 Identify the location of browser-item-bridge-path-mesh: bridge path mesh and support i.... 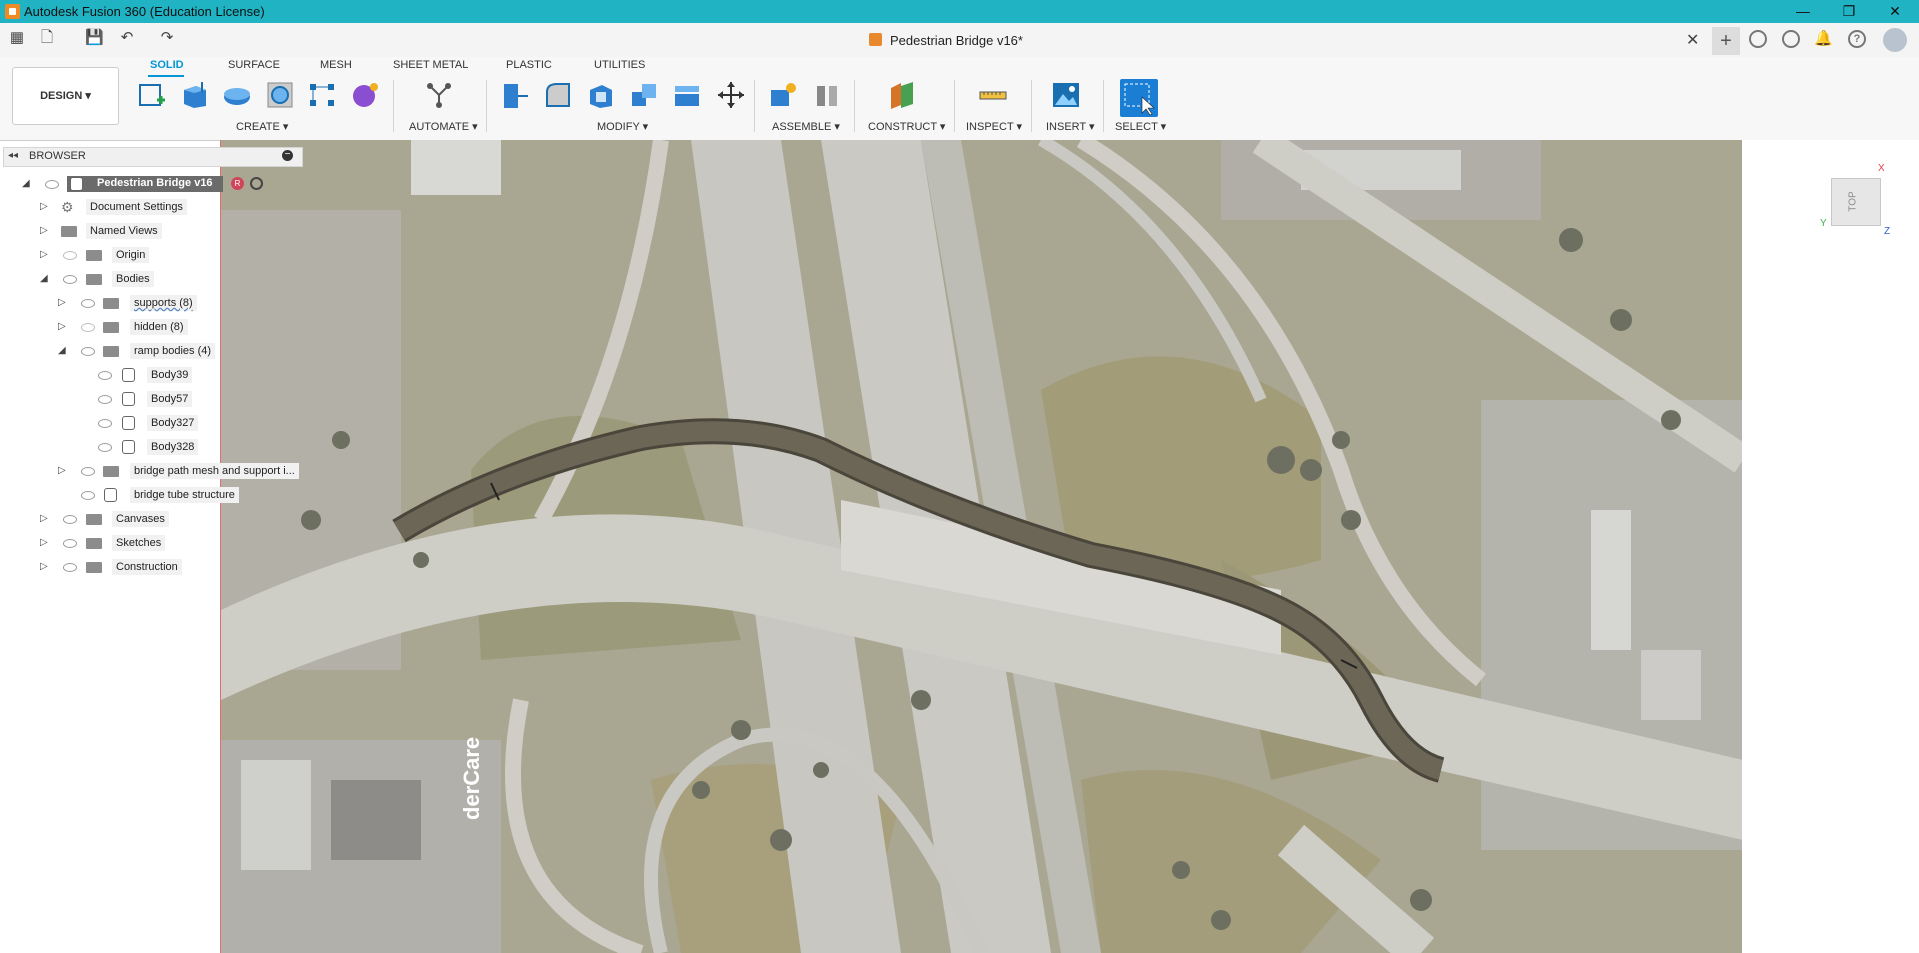
(214, 471).